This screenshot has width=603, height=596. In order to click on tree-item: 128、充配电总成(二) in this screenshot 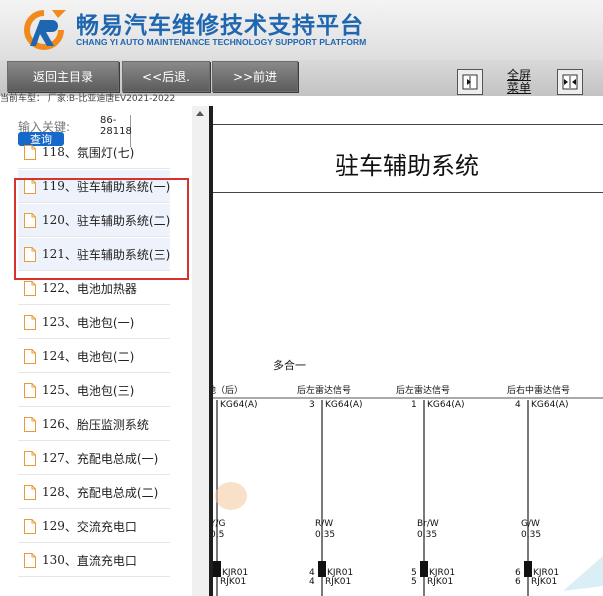, I will do `click(94, 492)`.